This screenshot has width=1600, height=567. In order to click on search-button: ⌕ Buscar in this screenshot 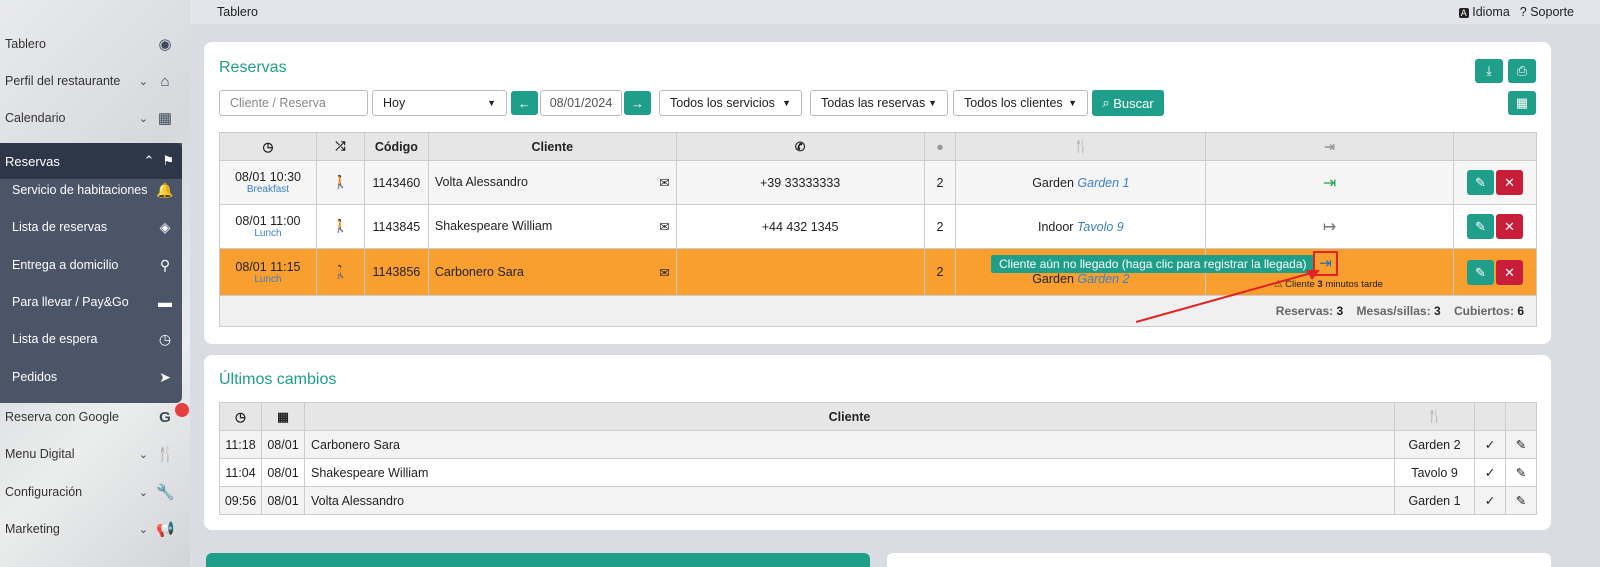, I will do `click(1128, 103)`.